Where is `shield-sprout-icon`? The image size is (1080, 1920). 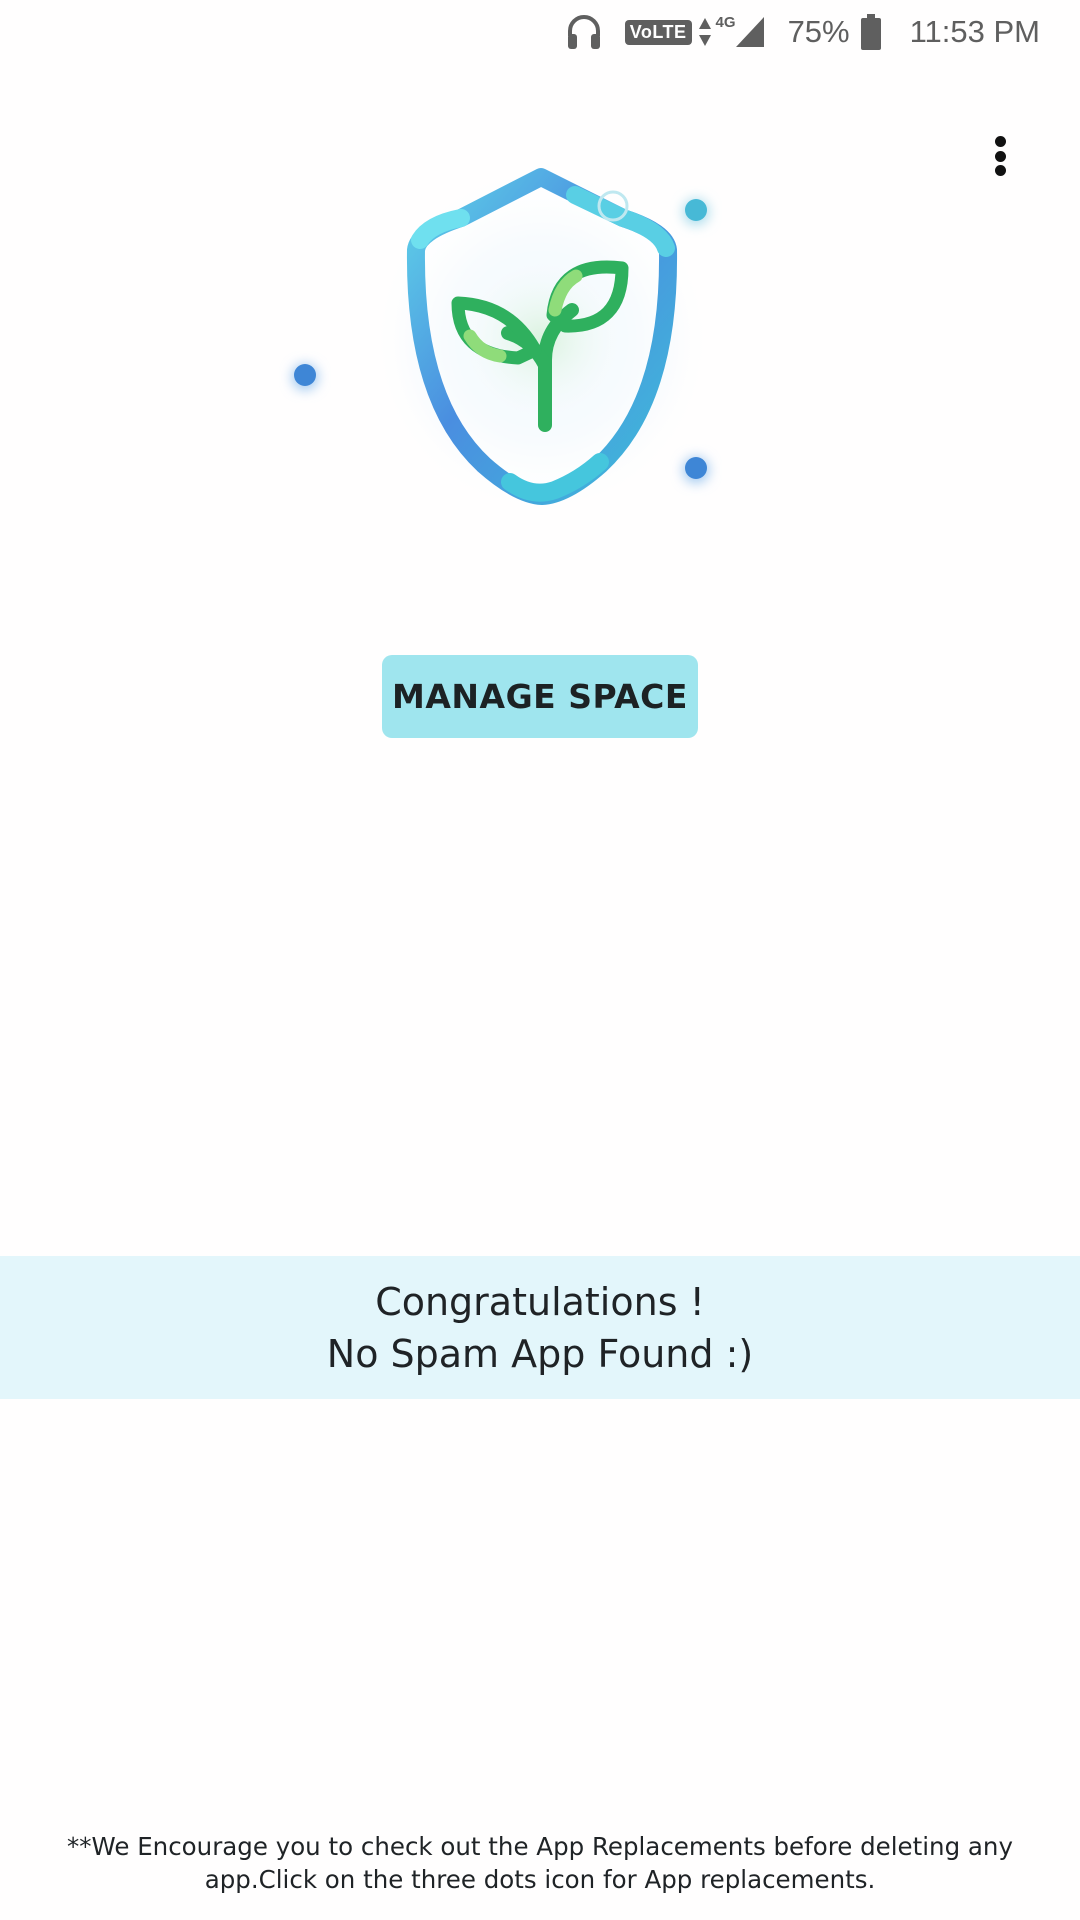 shield-sprout-icon is located at coordinates (502, 340).